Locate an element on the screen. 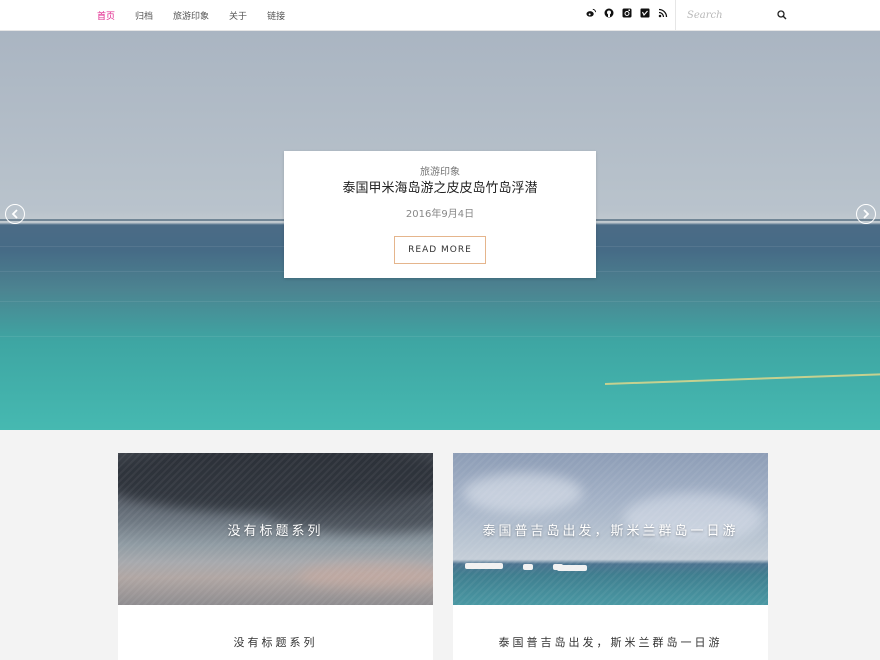 The height and width of the screenshot is (660, 880). slider-prev-button is located at coordinates (15, 214).